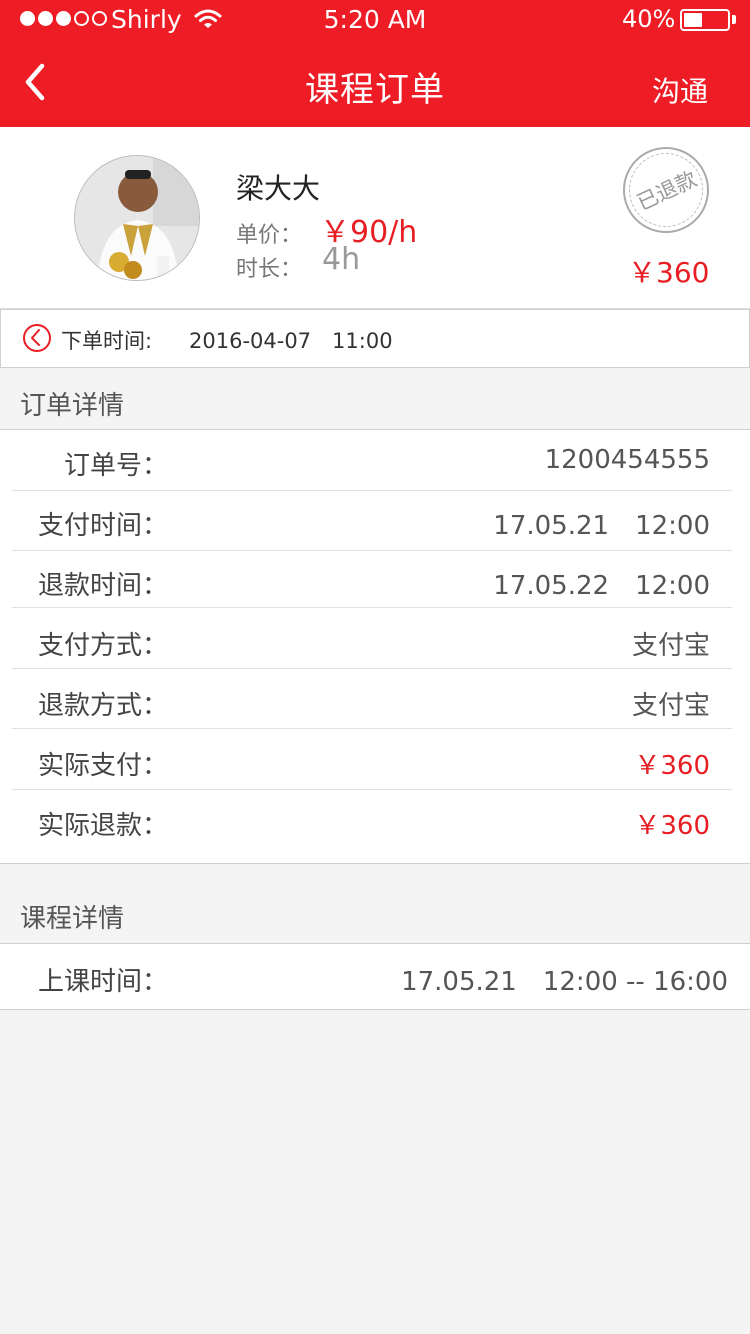  I want to click on header-bar: Shirly 5:20 AM 40% 课程订单 沟通, so click(375, 63).